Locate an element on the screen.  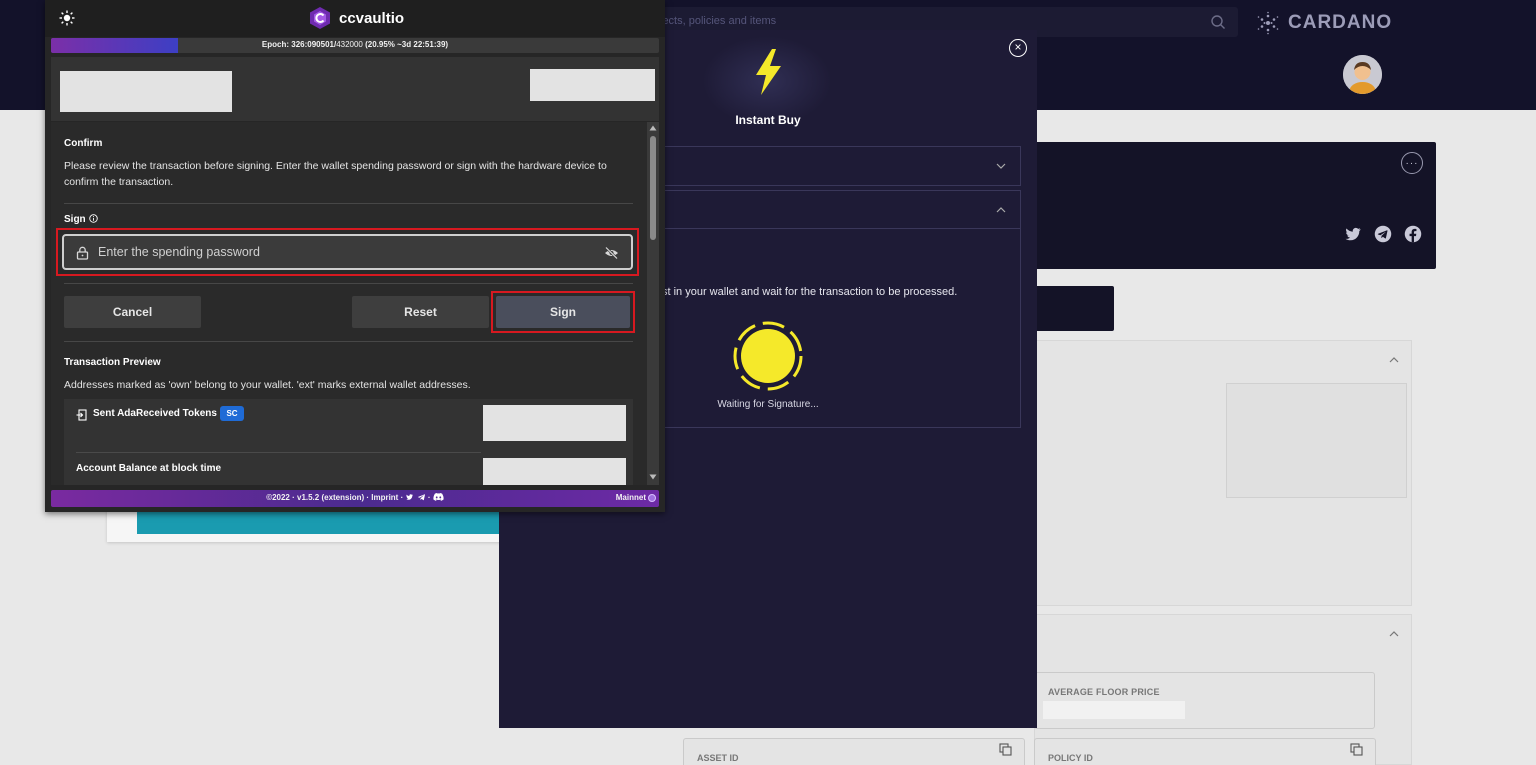
policy-id-card: POLICY ID is located at coordinates (1205, 751).